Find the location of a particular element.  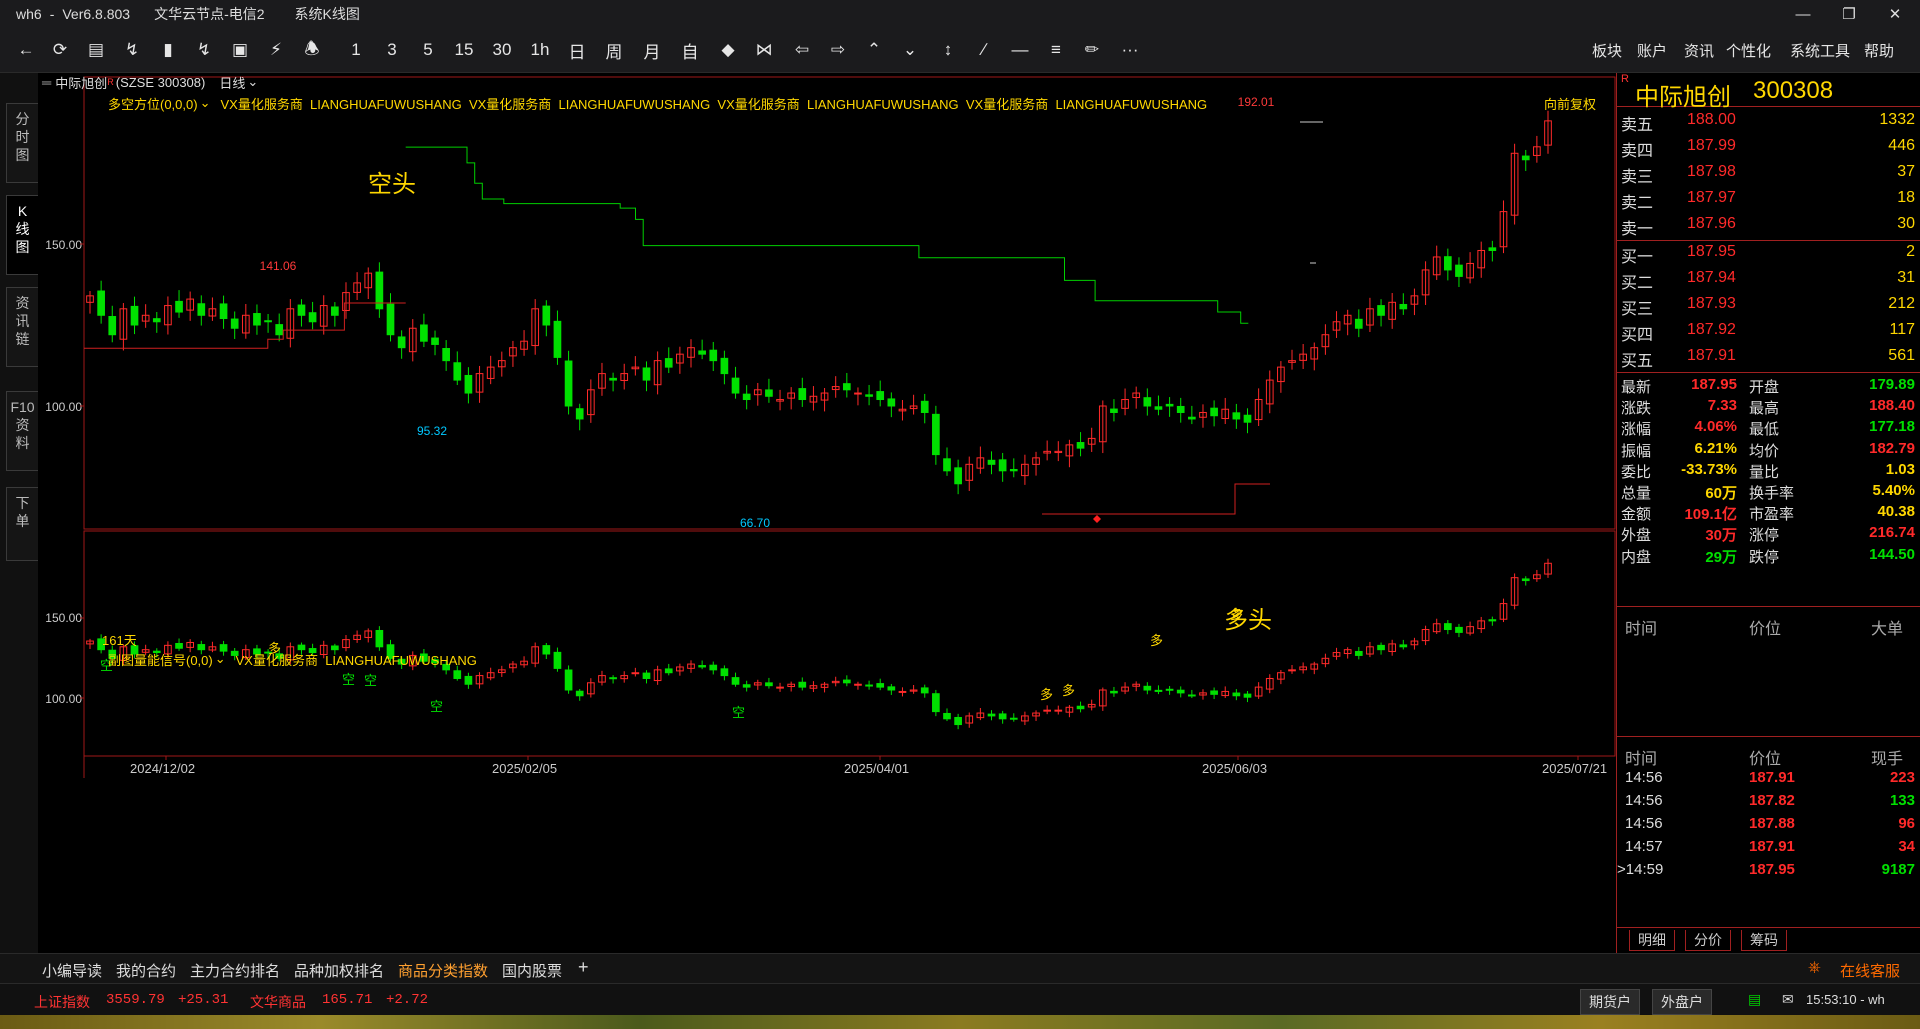

online-service-link: 在线客服 is located at coordinates (1870, 970).